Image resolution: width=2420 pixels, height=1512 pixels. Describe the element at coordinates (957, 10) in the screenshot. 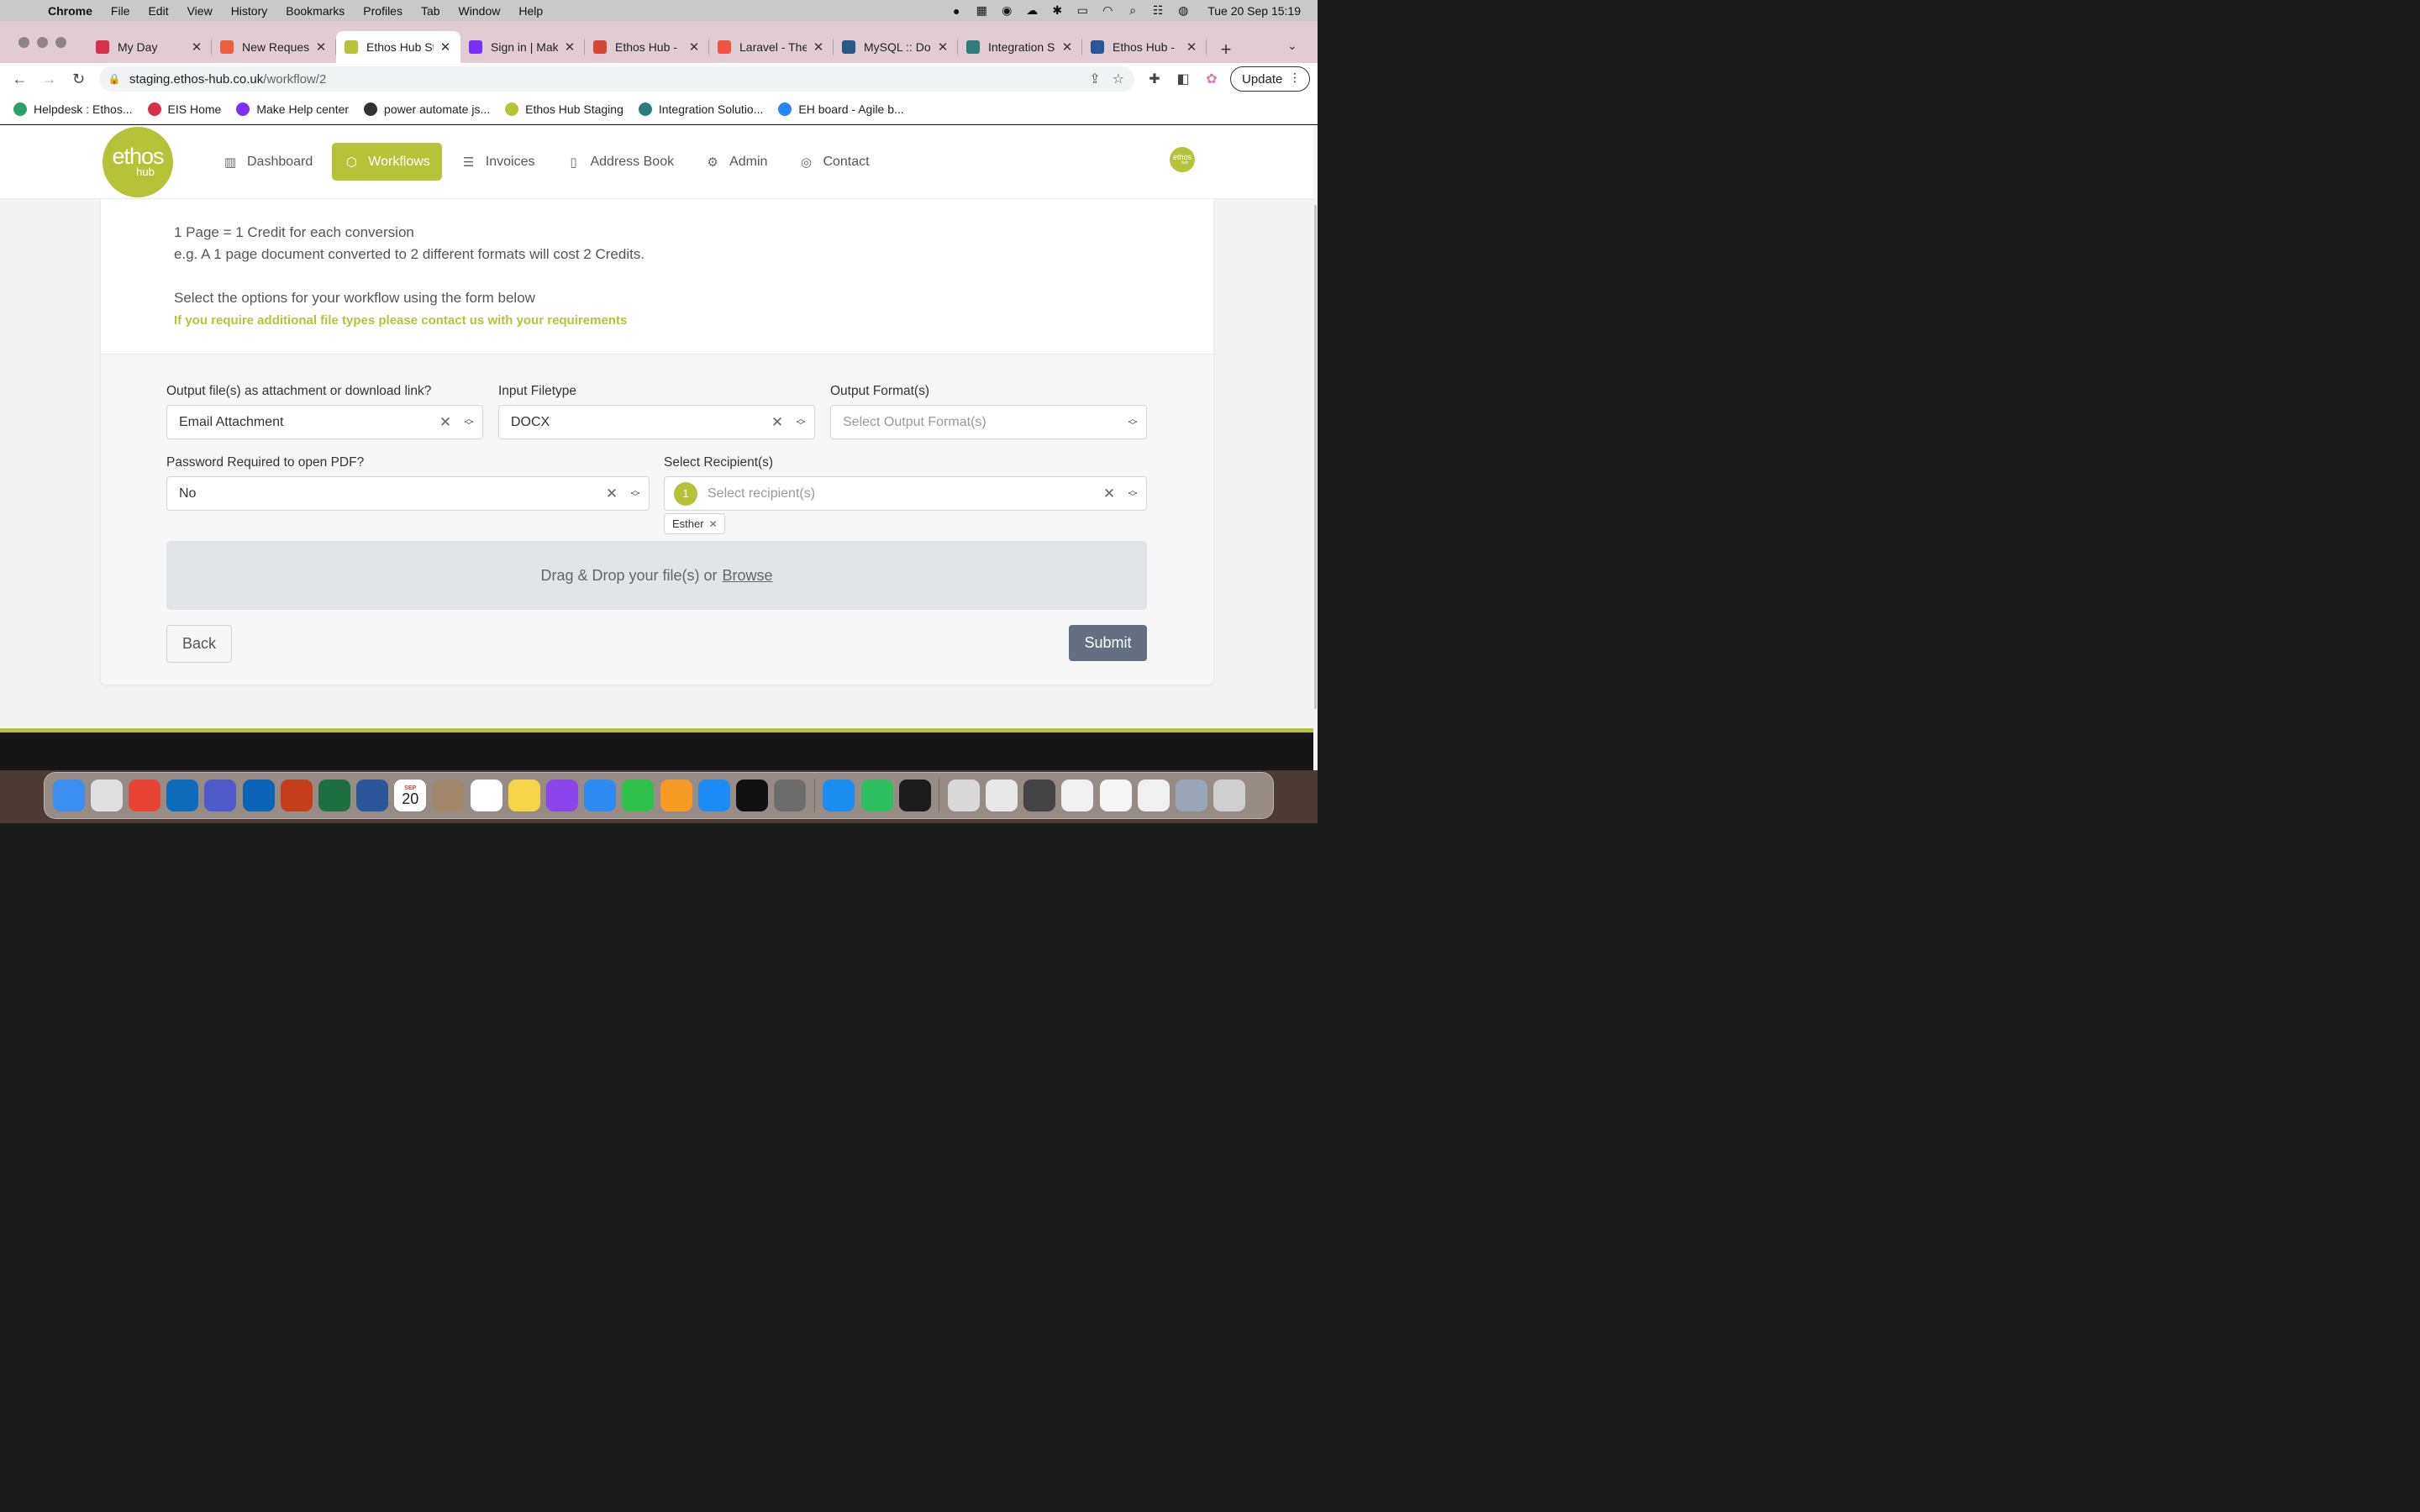

I see `evernote-status-icon: ●` at that location.